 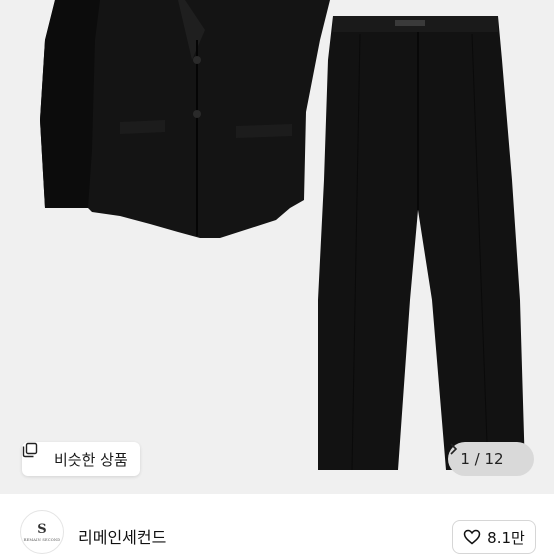 What do you see at coordinates (264, 131) in the screenshot?
I see `pocket-flap-right` at bounding box center [264, 131].